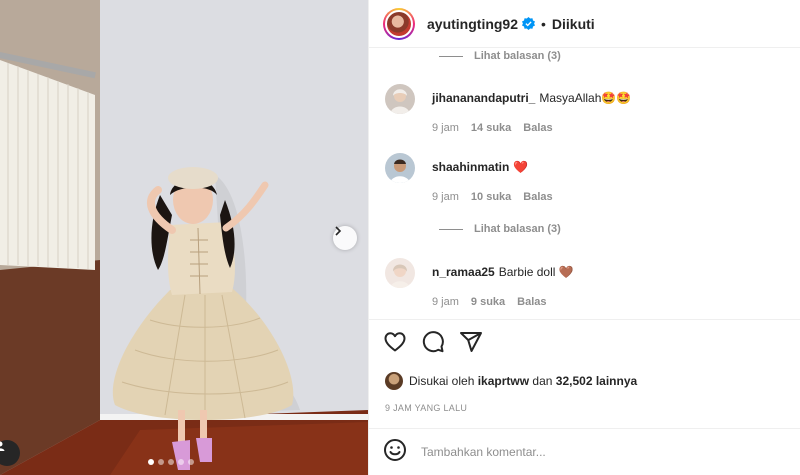 The image size is (800, 475). Describe the element at coordinates (433, 344) in the screenshot. I see `comment-icon` at that location.